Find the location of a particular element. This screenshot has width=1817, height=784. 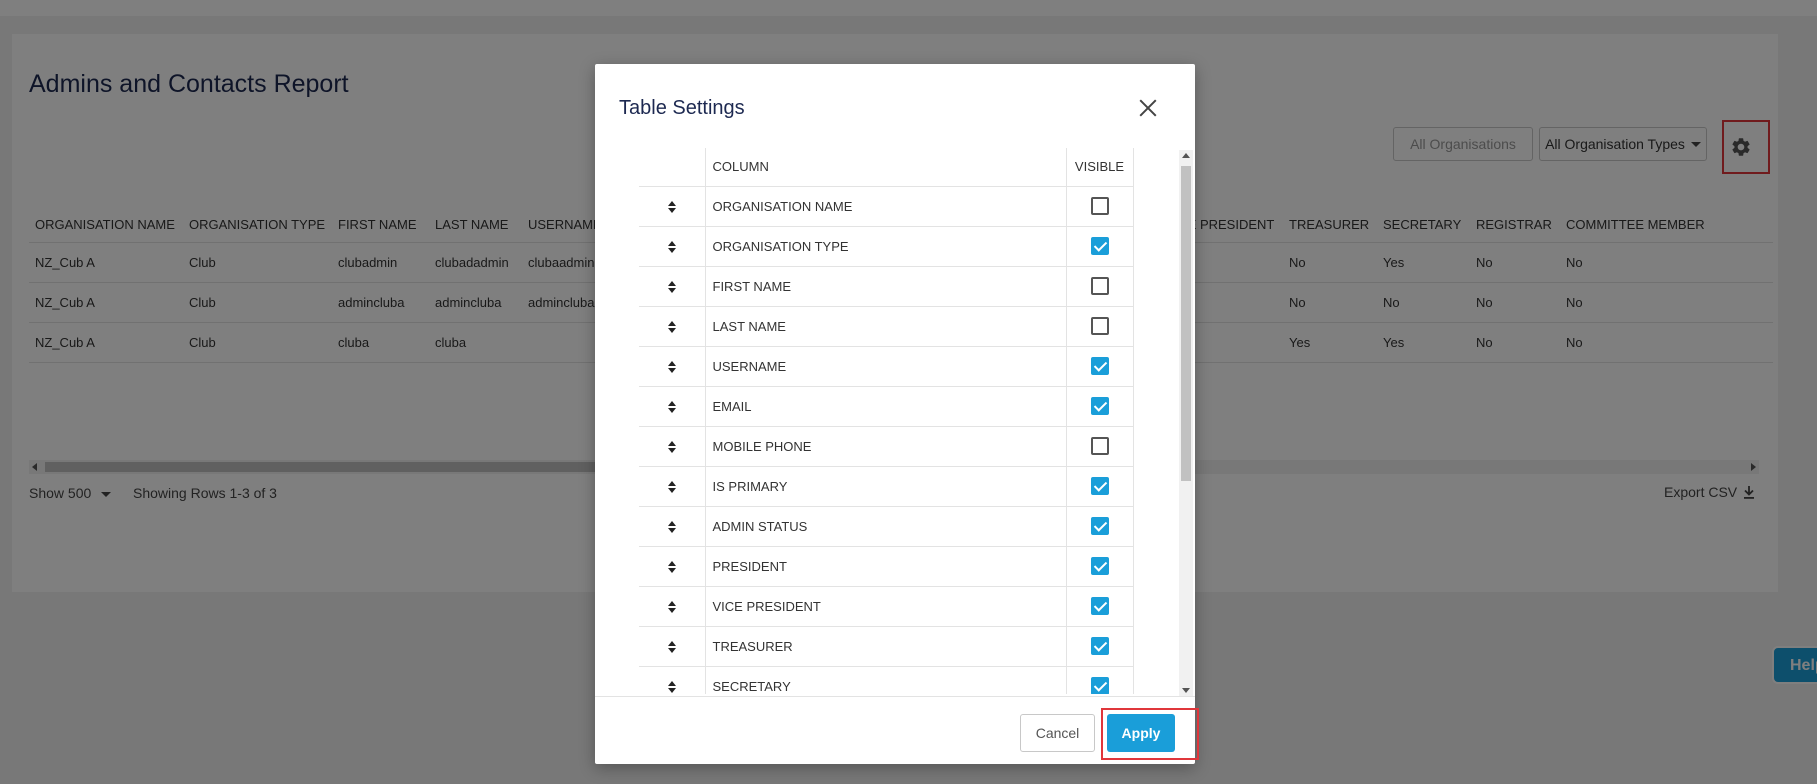

scroll-up-icon is located at coordinates (1186, 155).